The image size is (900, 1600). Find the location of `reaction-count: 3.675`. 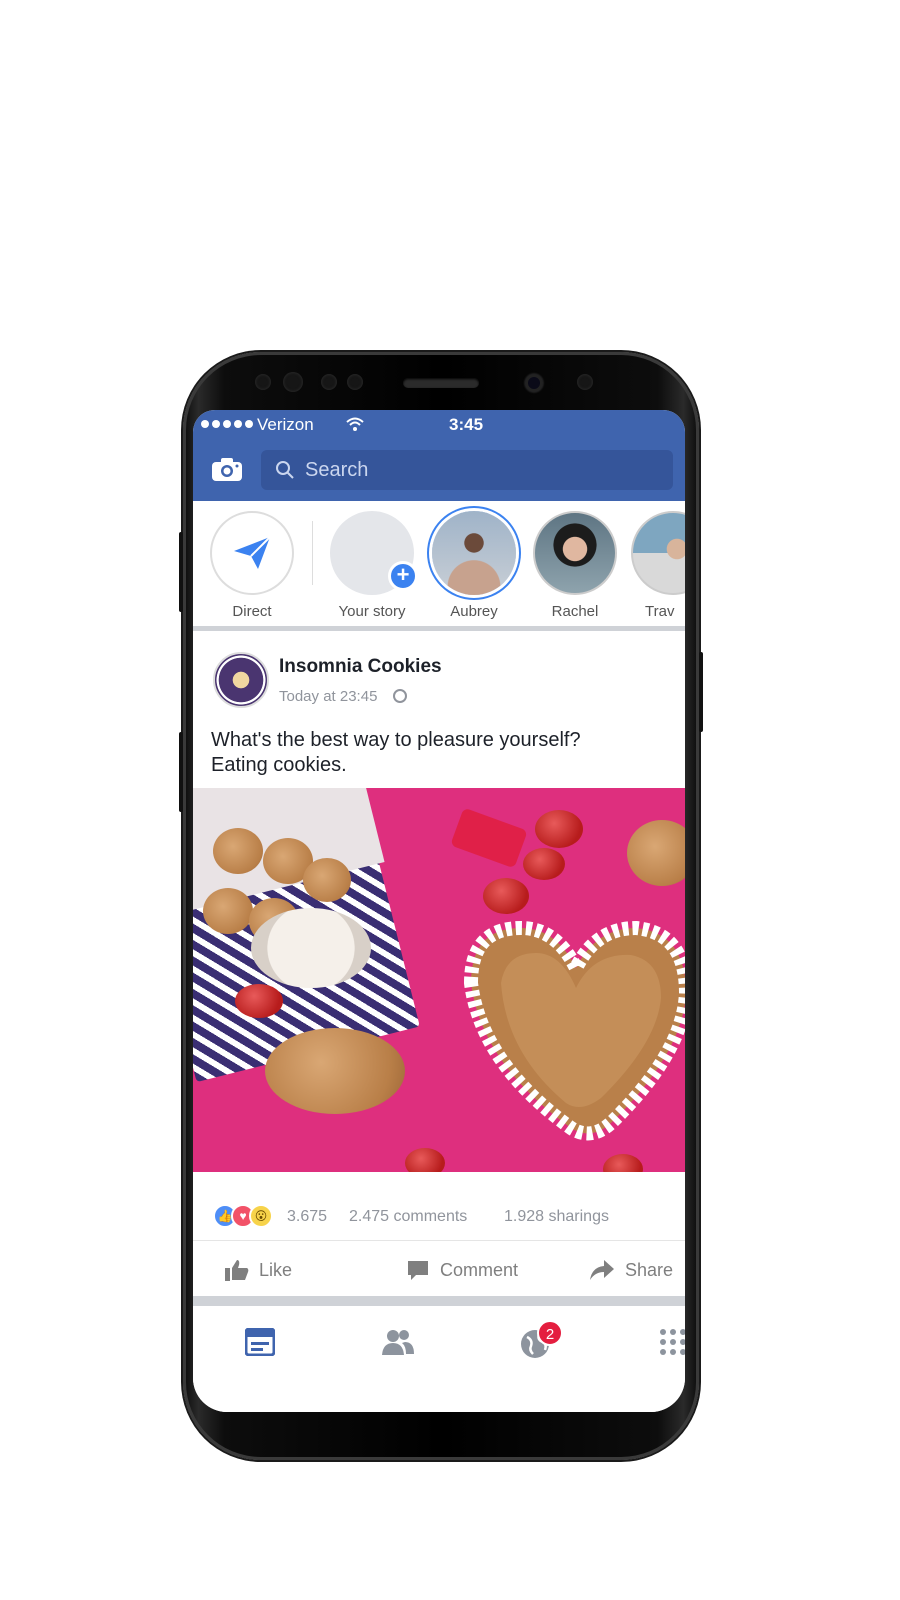

reaction-count: 3.675 is located at coordinates (307, 1217).